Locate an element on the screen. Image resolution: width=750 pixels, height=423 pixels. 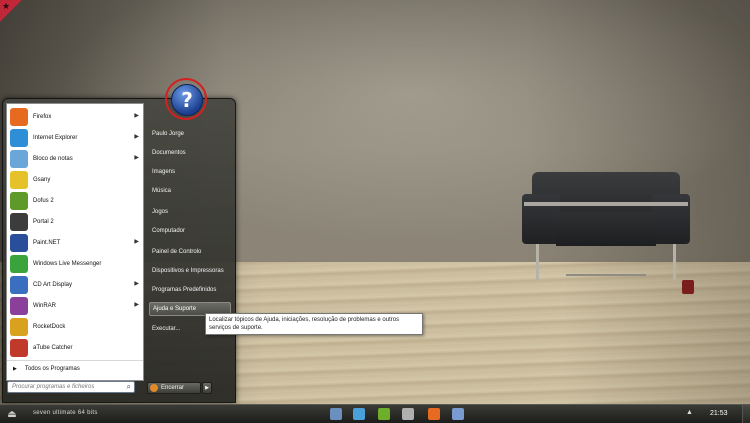
program-item: WinRAR ▶ is located at coordinates (75, 305).